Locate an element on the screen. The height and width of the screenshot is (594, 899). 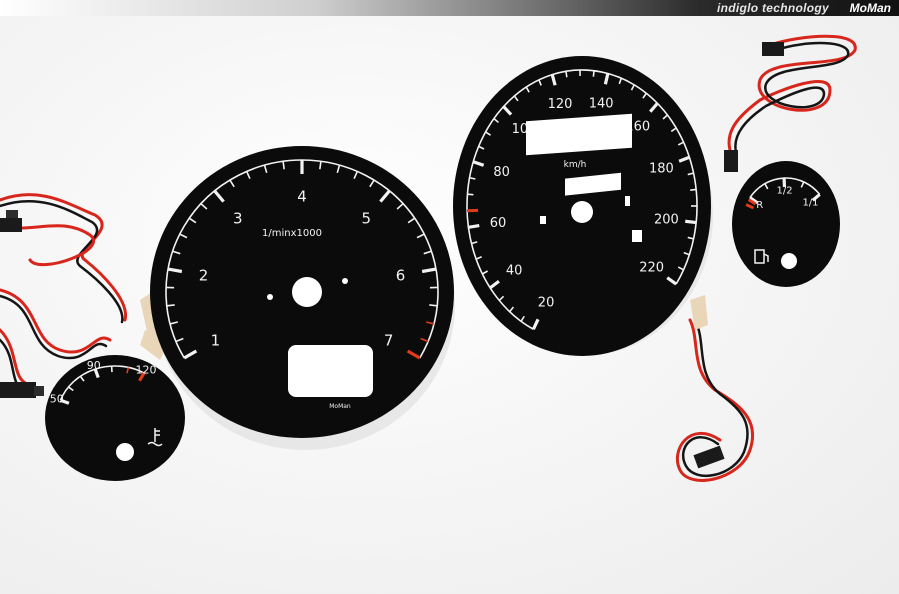
speedometer-scale-label: 140 is located at coordinates (601, 103).